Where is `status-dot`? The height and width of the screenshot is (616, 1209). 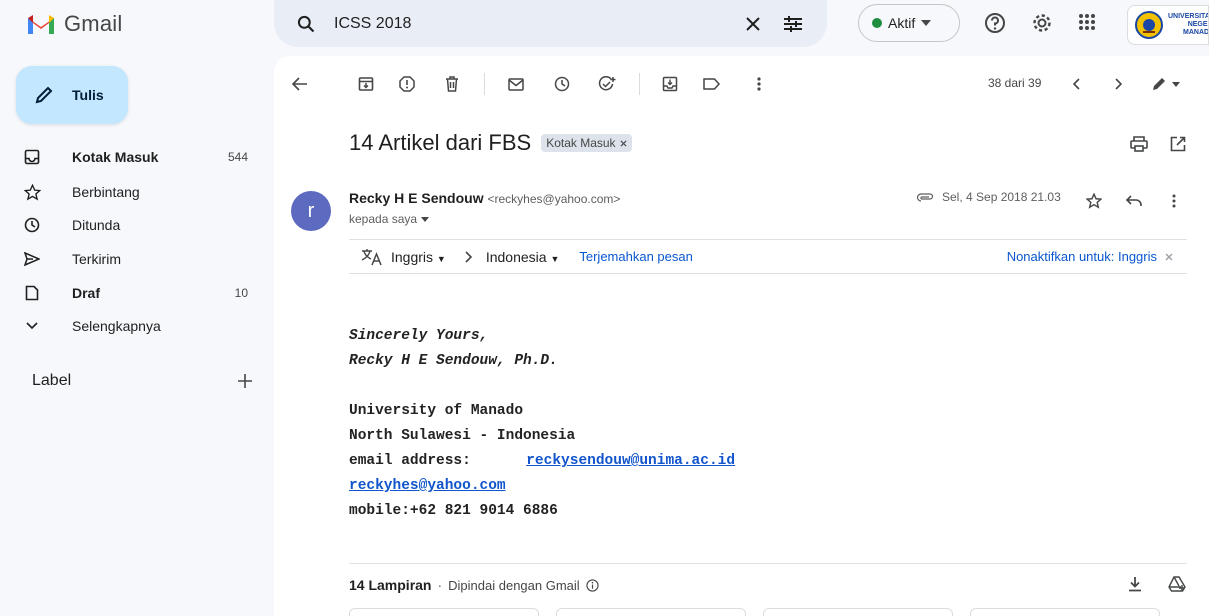
status-dot is located at coordinates (877, 23).